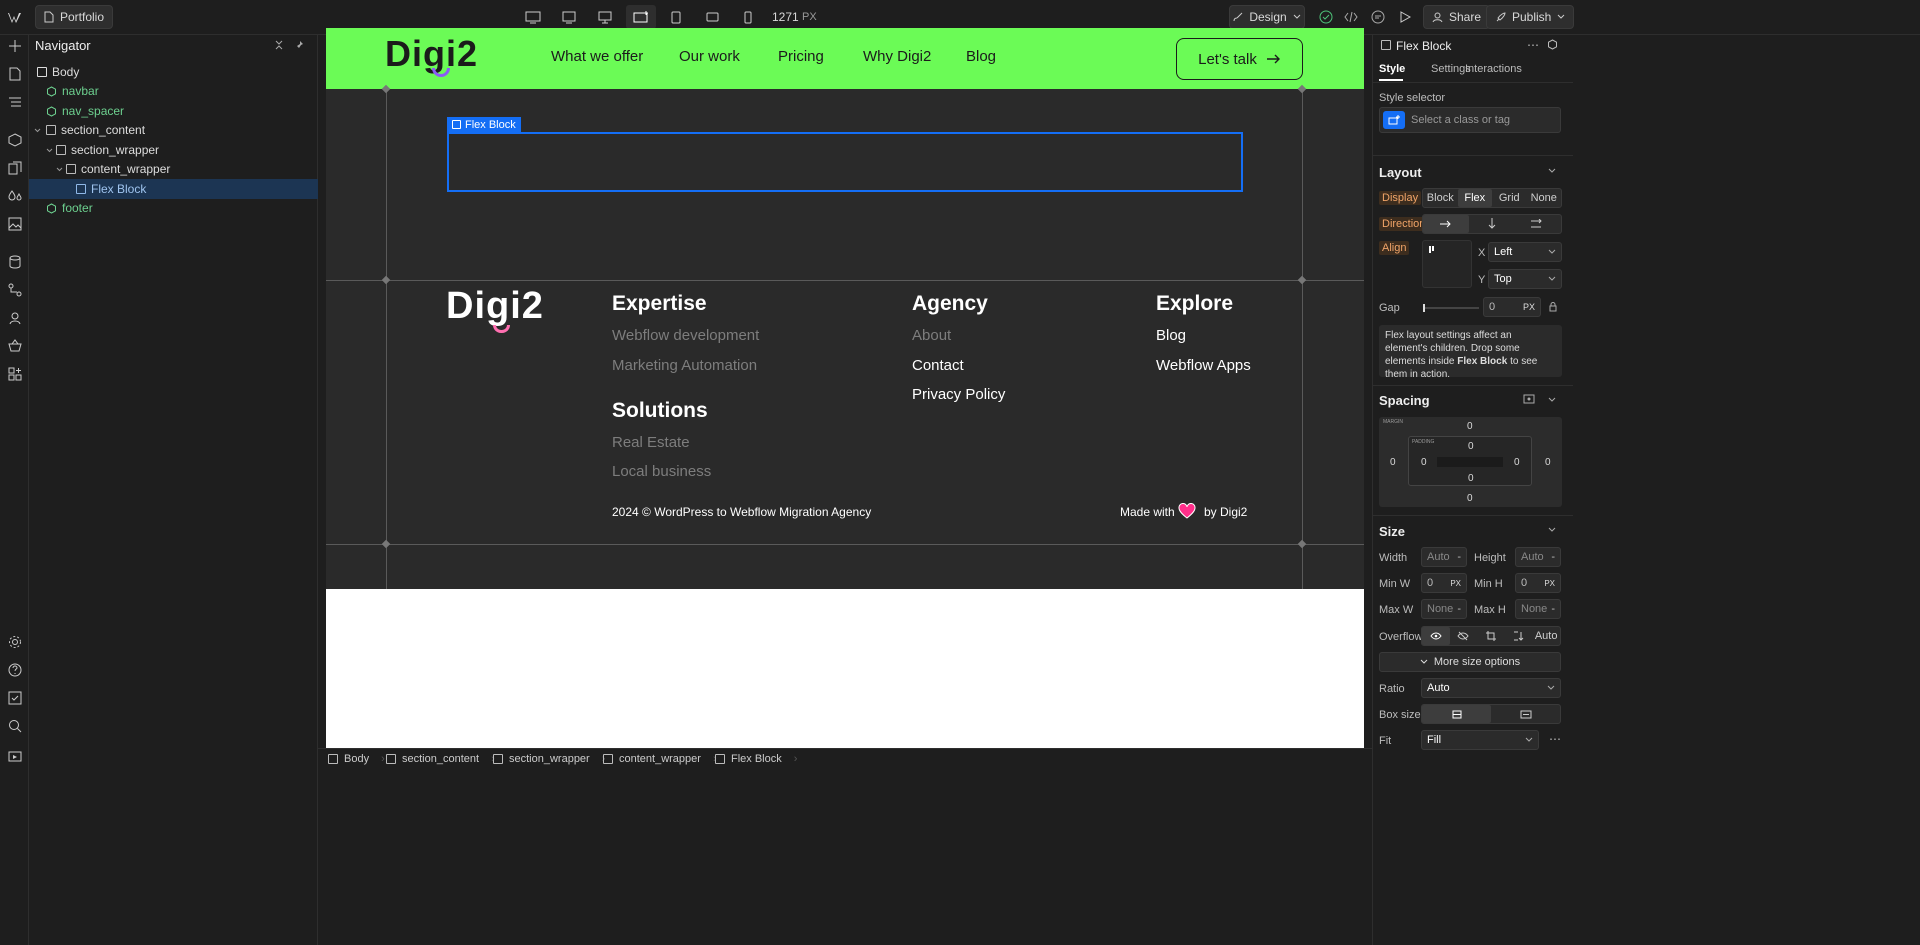 The image size is (1920, 945). What do you see at coordinates (15, 168) in the screenshot?
I see `variables-icon` at bounding box center [15, 168].